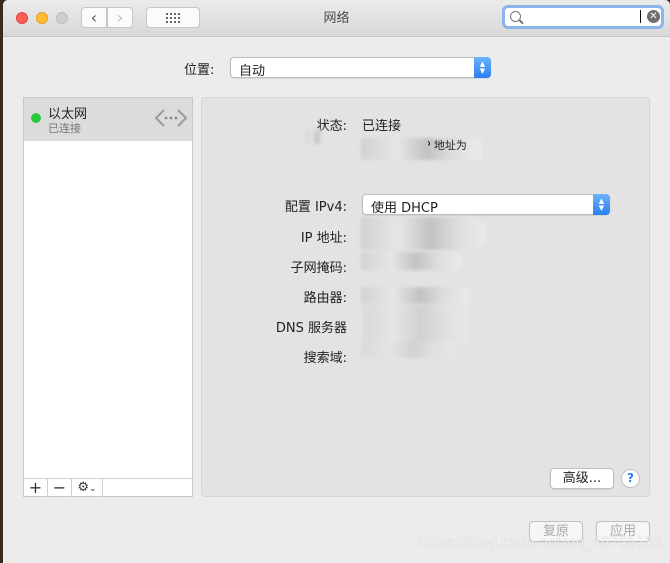 The image size is (670, 563). What do you see at coordinates (540, 543) in the screenshot?
I see `watermark: https://blog.csdn.net/qq_40755155` at bounding box center [540, 543].